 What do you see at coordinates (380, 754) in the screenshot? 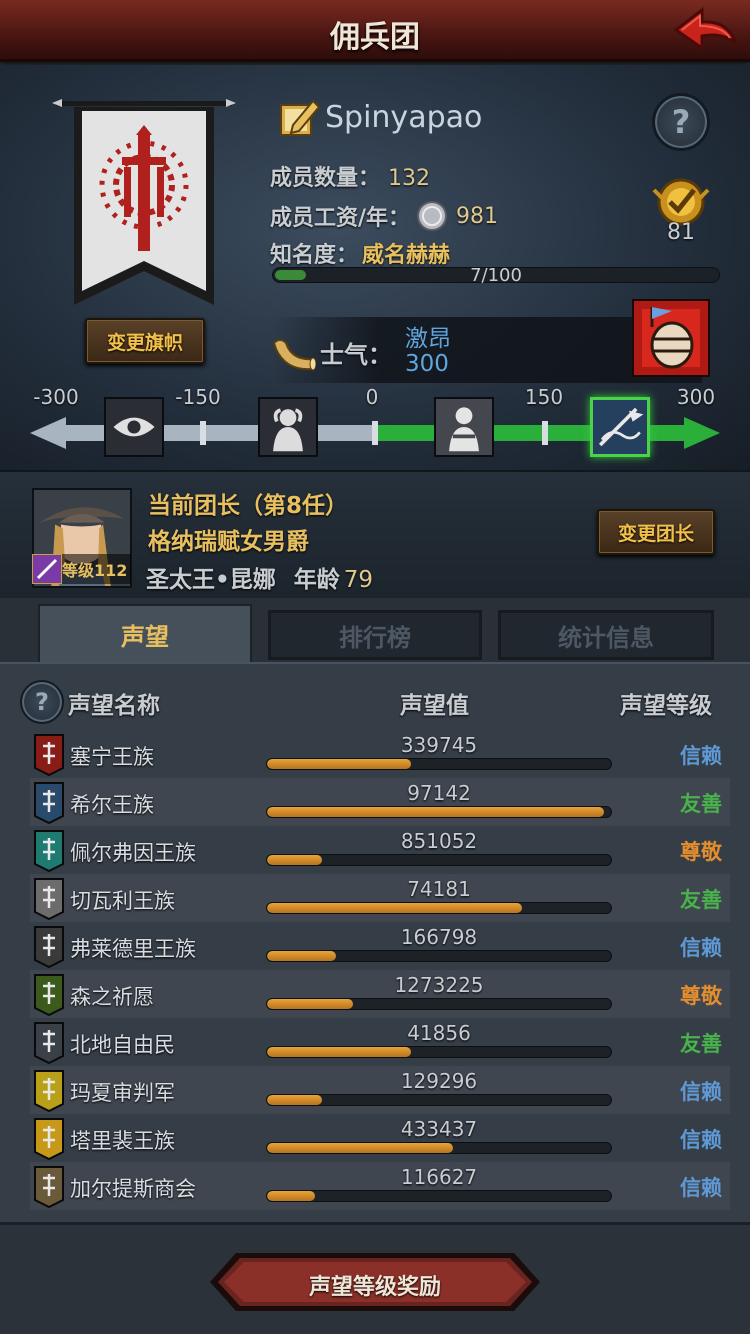
I see `table-row: 塞宁王族 339745 信赖` at bounding box center [380, 754].